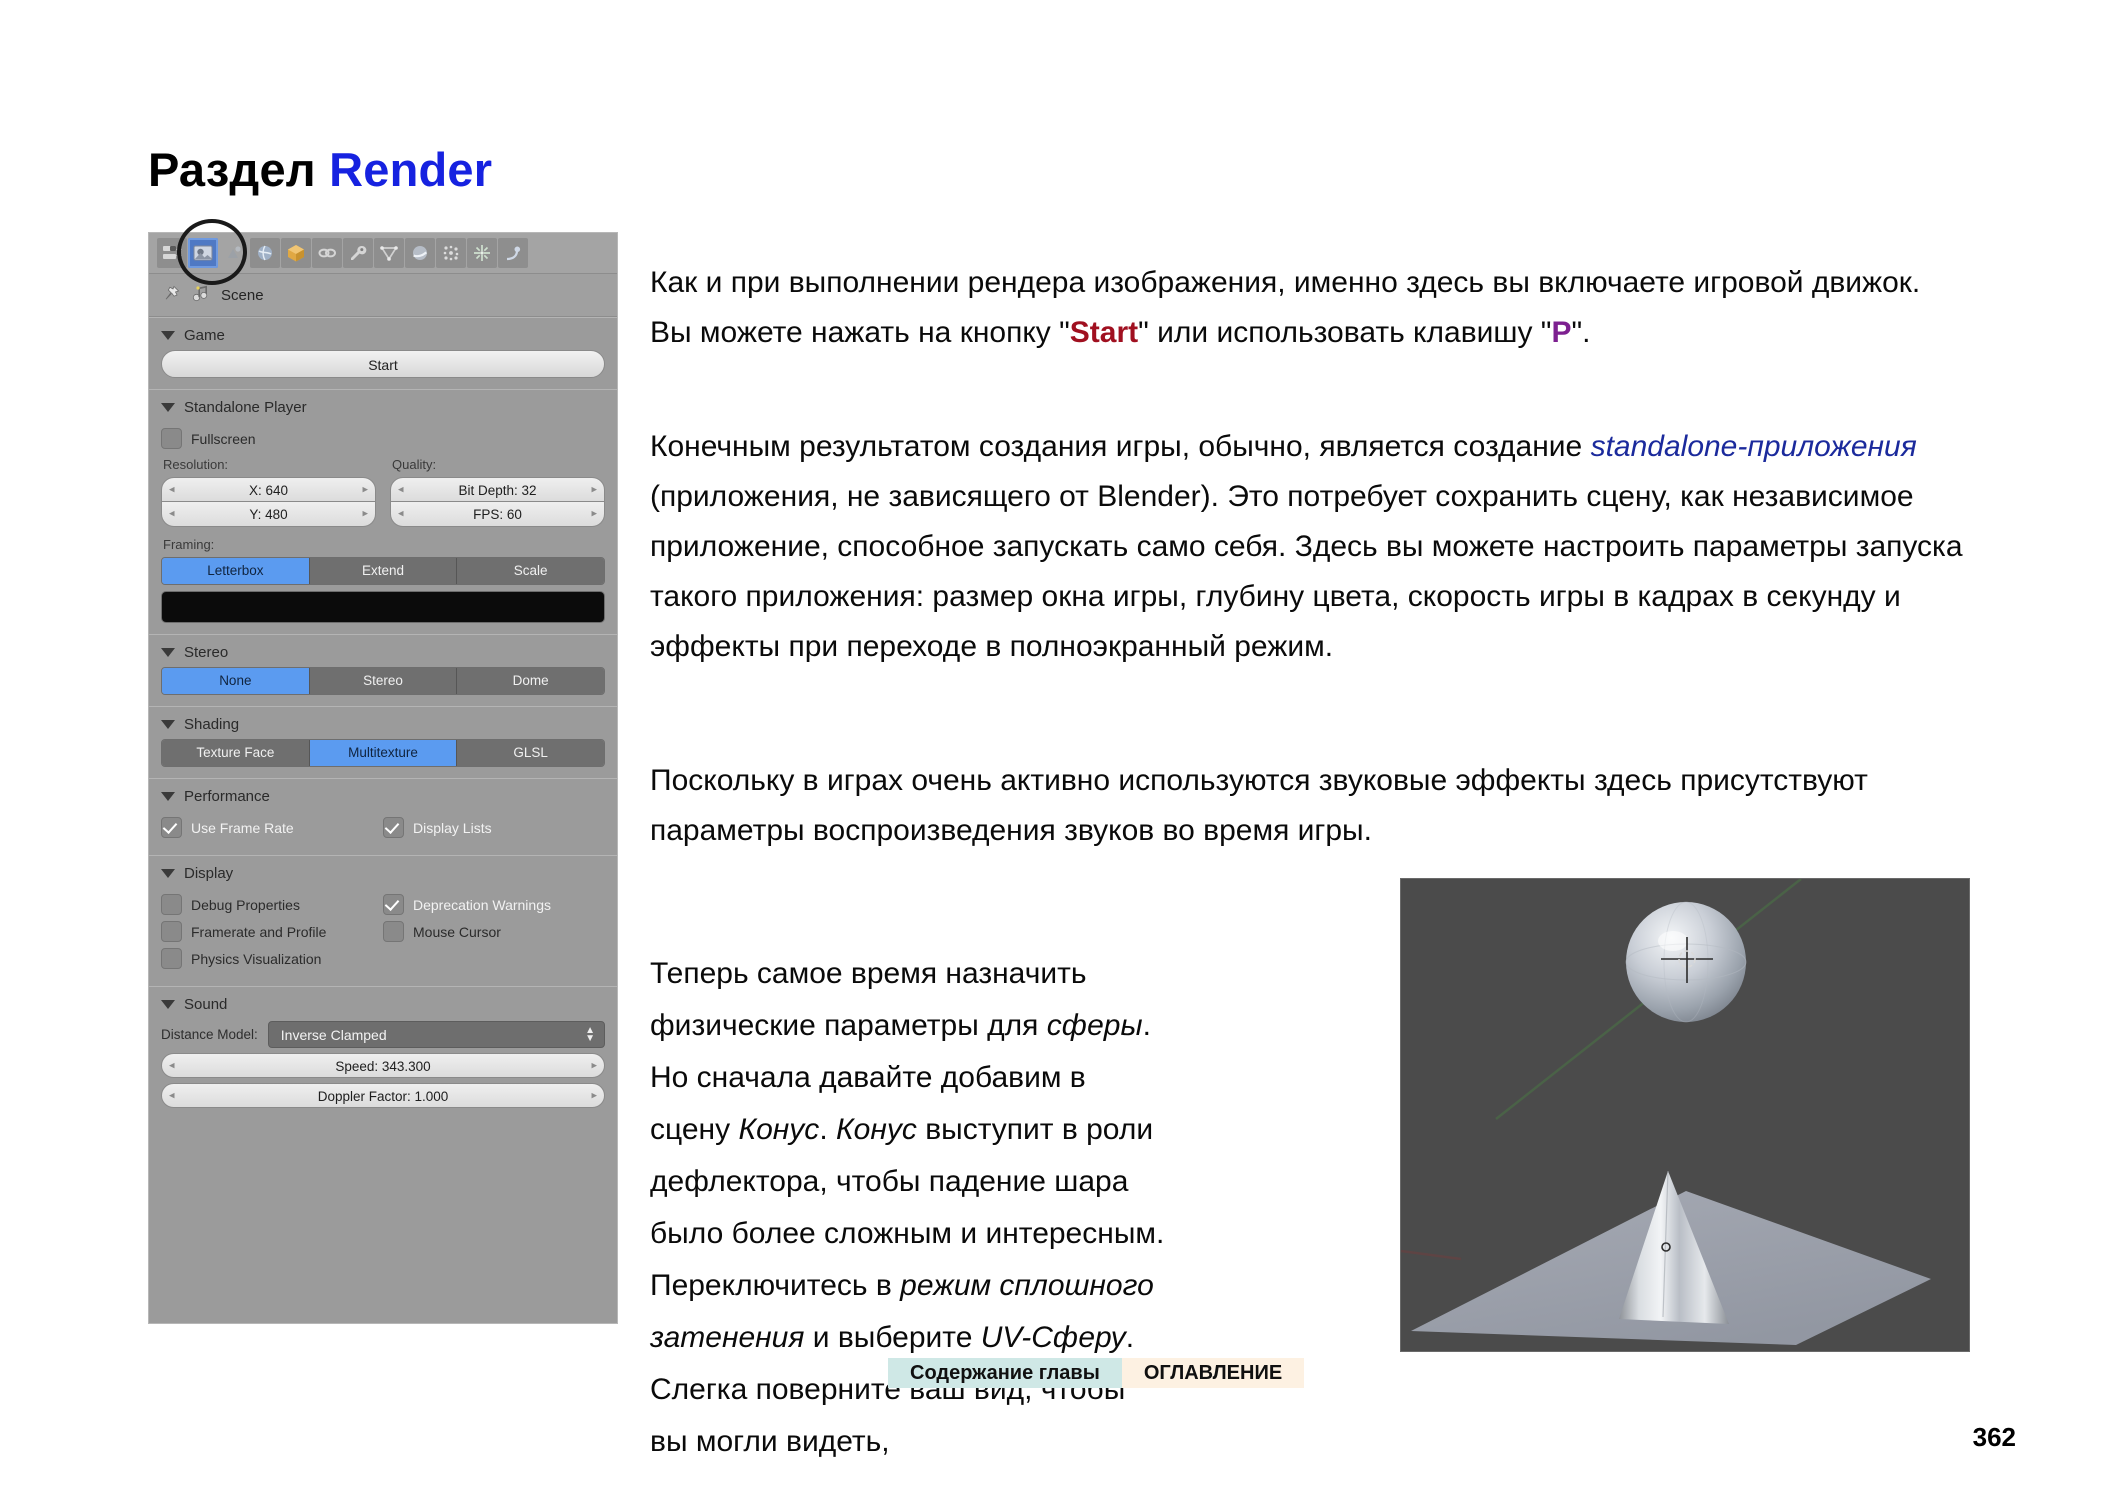 The height and width of the screenshot is (1500, 2122). Describe the element at coordinates (327, 253) in the screenshot. I see `constraints-icon` at that location.